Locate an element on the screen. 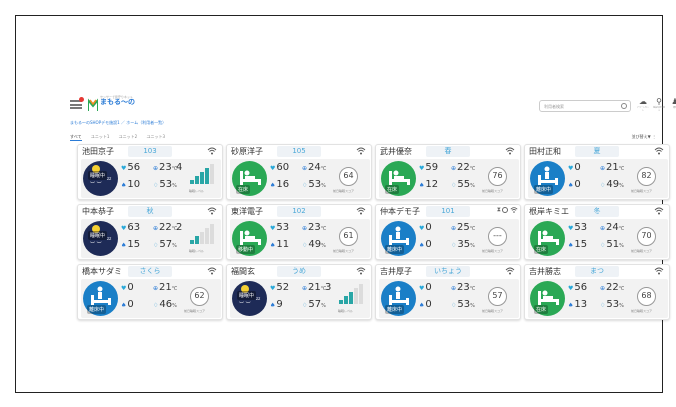  humidity: ♢55% is located at coordinates (463, 185).